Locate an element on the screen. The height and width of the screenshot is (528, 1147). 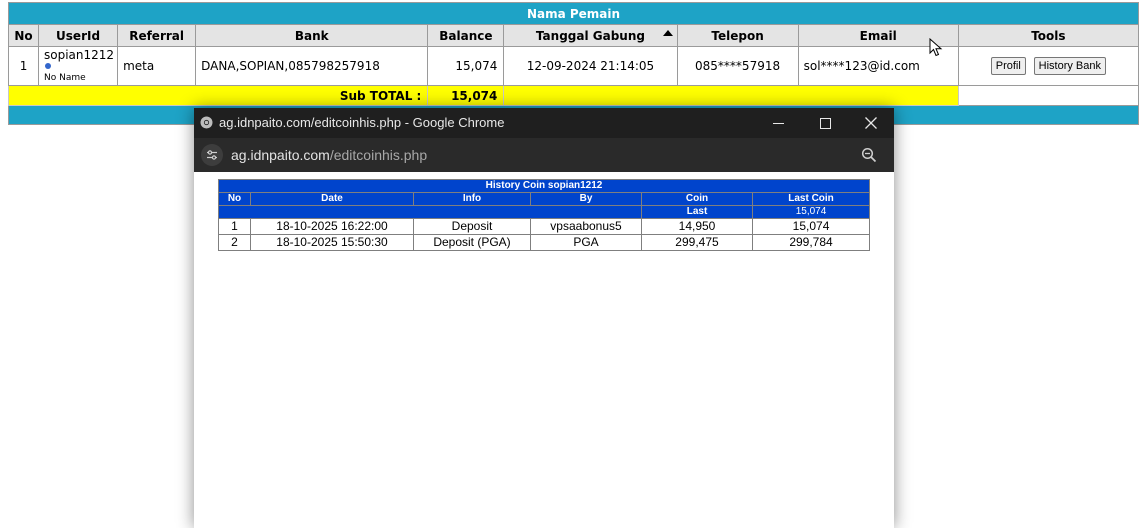
minimize-icon is located at coordinates (778, 123).